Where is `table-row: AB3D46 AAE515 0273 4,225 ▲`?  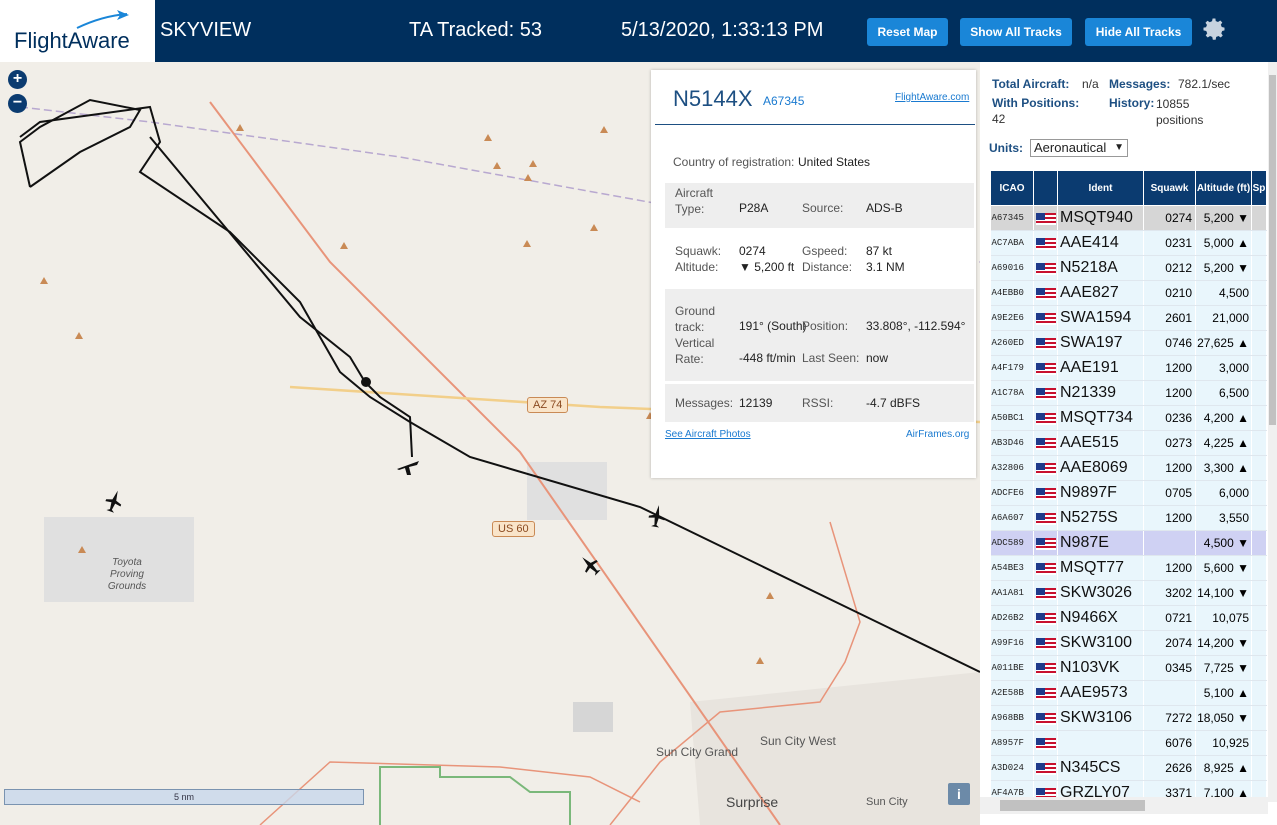 table-row: AB3D46 AAE515 0273 4,225 ▲ is located at coordinates (1128, 443).